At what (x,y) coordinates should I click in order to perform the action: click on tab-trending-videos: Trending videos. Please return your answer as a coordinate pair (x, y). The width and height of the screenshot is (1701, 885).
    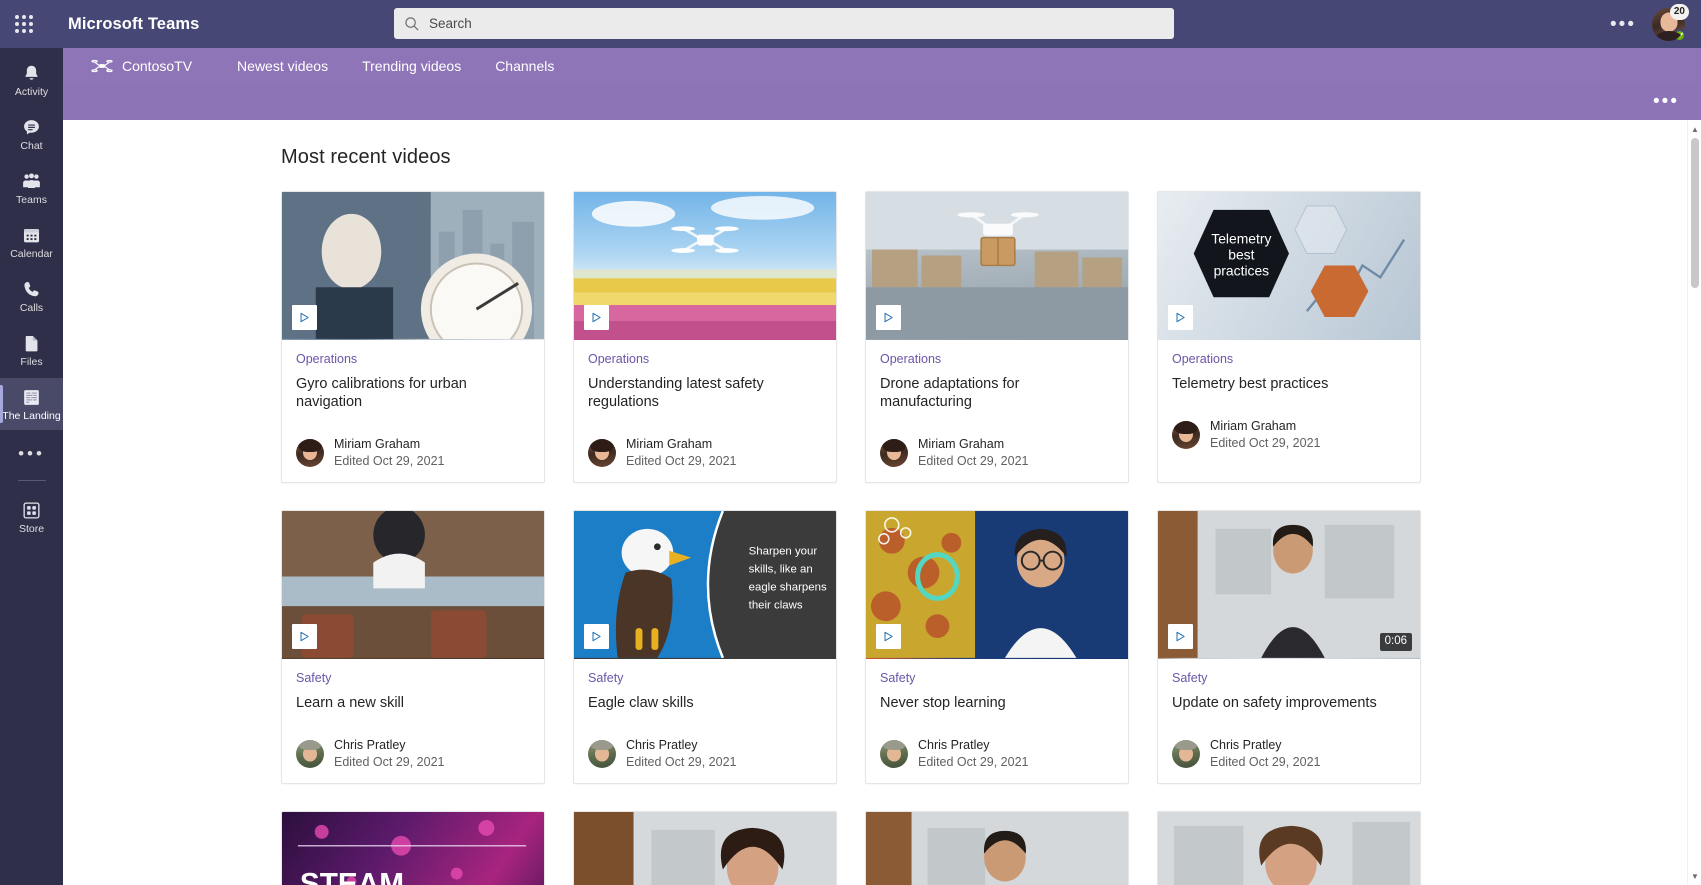
    Looking at the image, I should click on (411, 66).